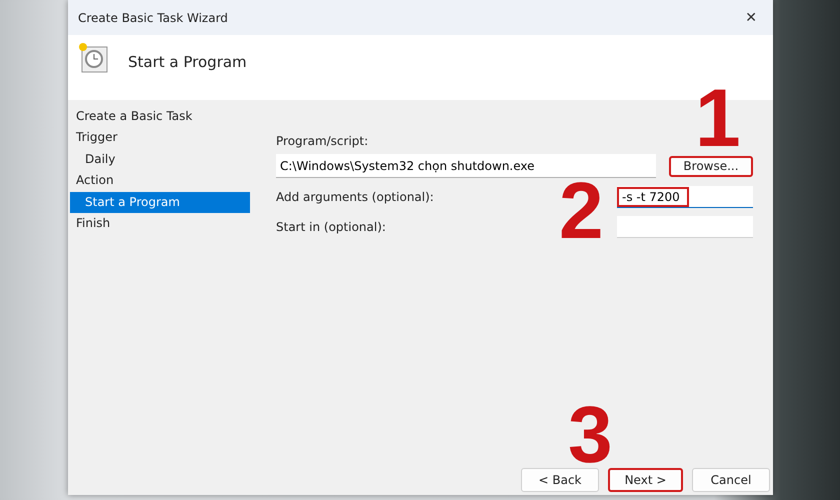 The image size is (840, 500). What do you see at coordinates (160, 223) in the screenshot?
I see `step-item: Finish` at bounding box center [160, 223].